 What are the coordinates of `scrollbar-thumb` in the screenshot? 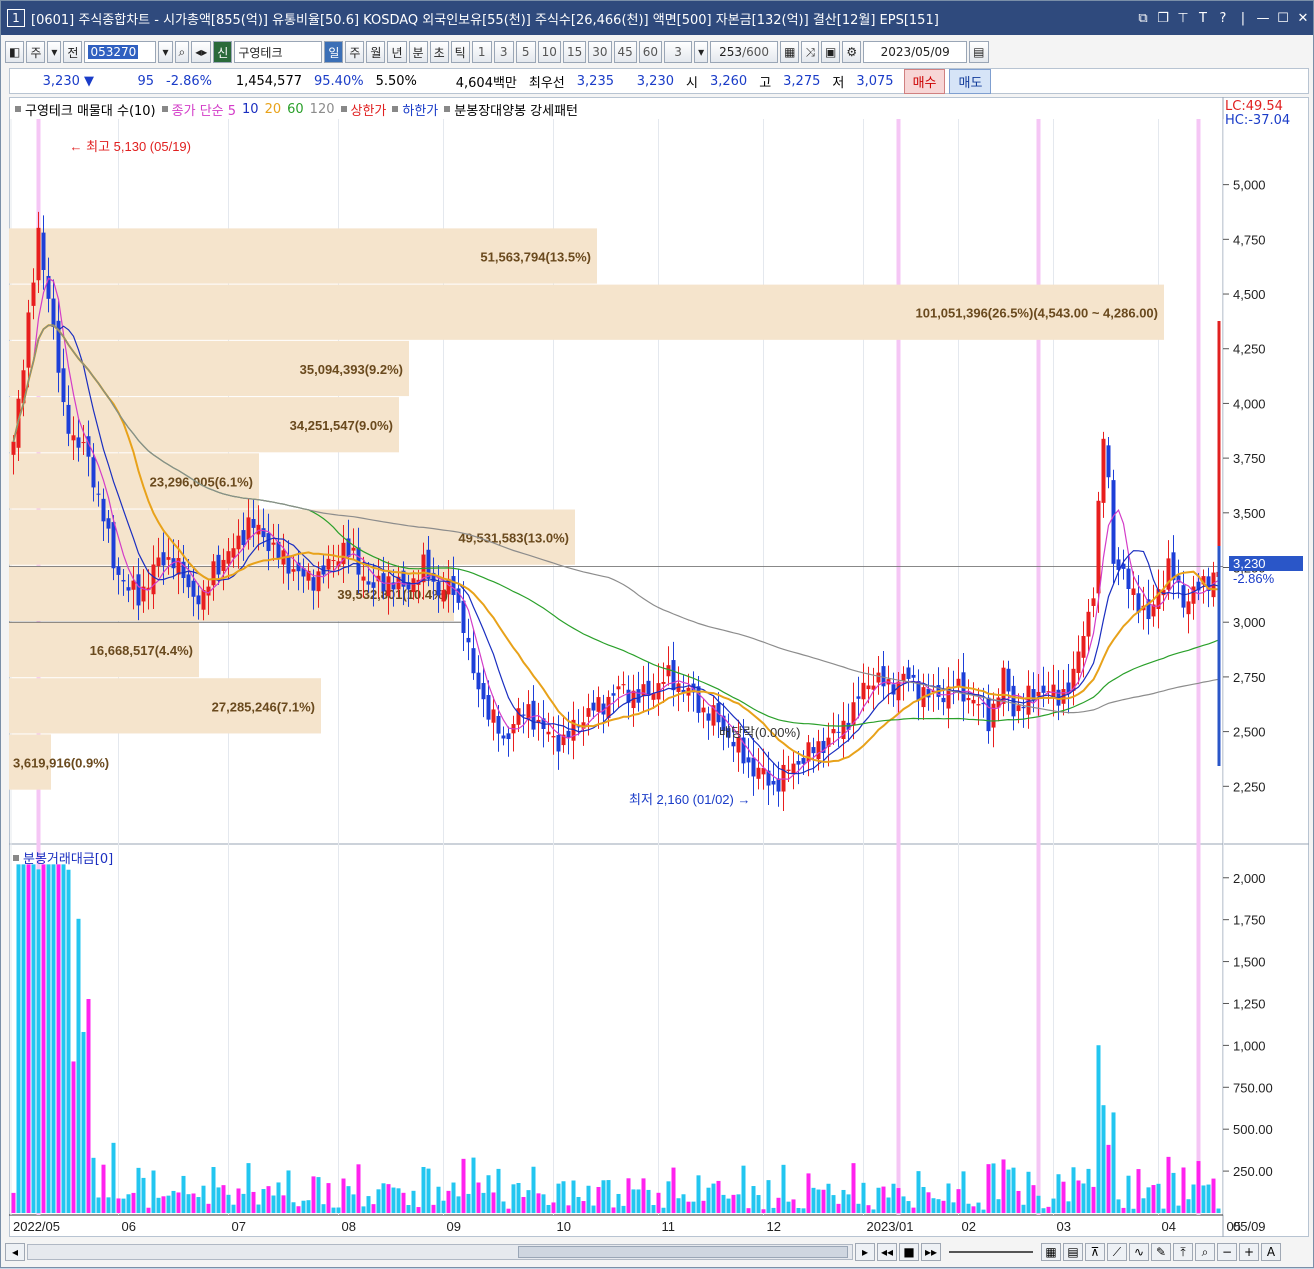 It's located at (683, 1252).